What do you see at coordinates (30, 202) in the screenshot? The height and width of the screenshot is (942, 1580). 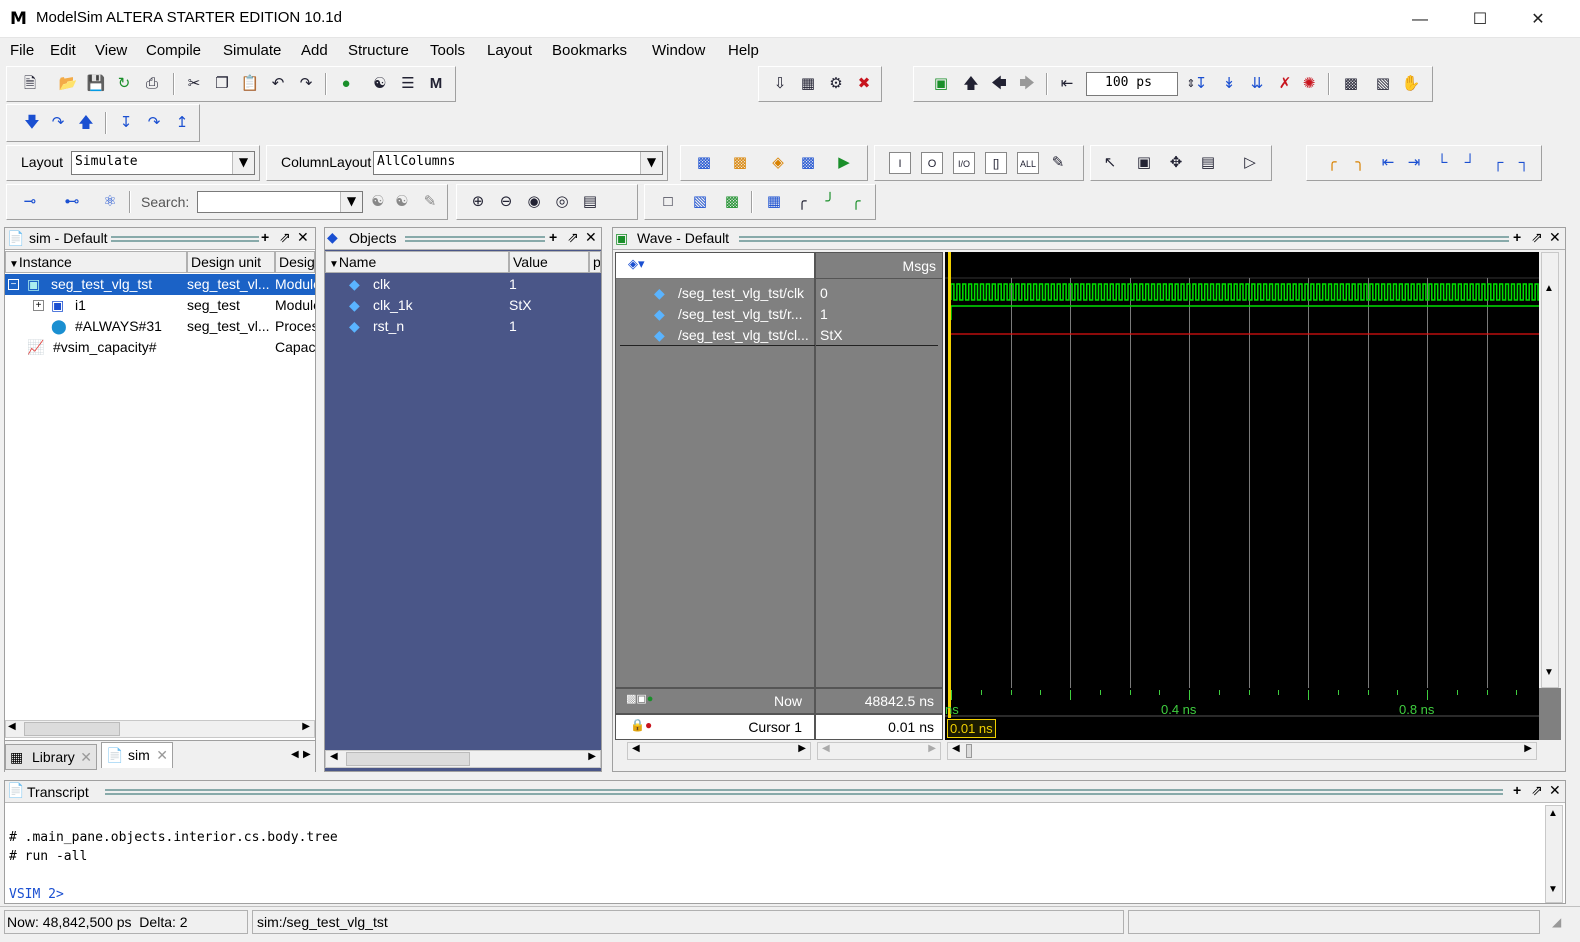 I see `expand-icon: ⊸` at bounding box center [30, 202].